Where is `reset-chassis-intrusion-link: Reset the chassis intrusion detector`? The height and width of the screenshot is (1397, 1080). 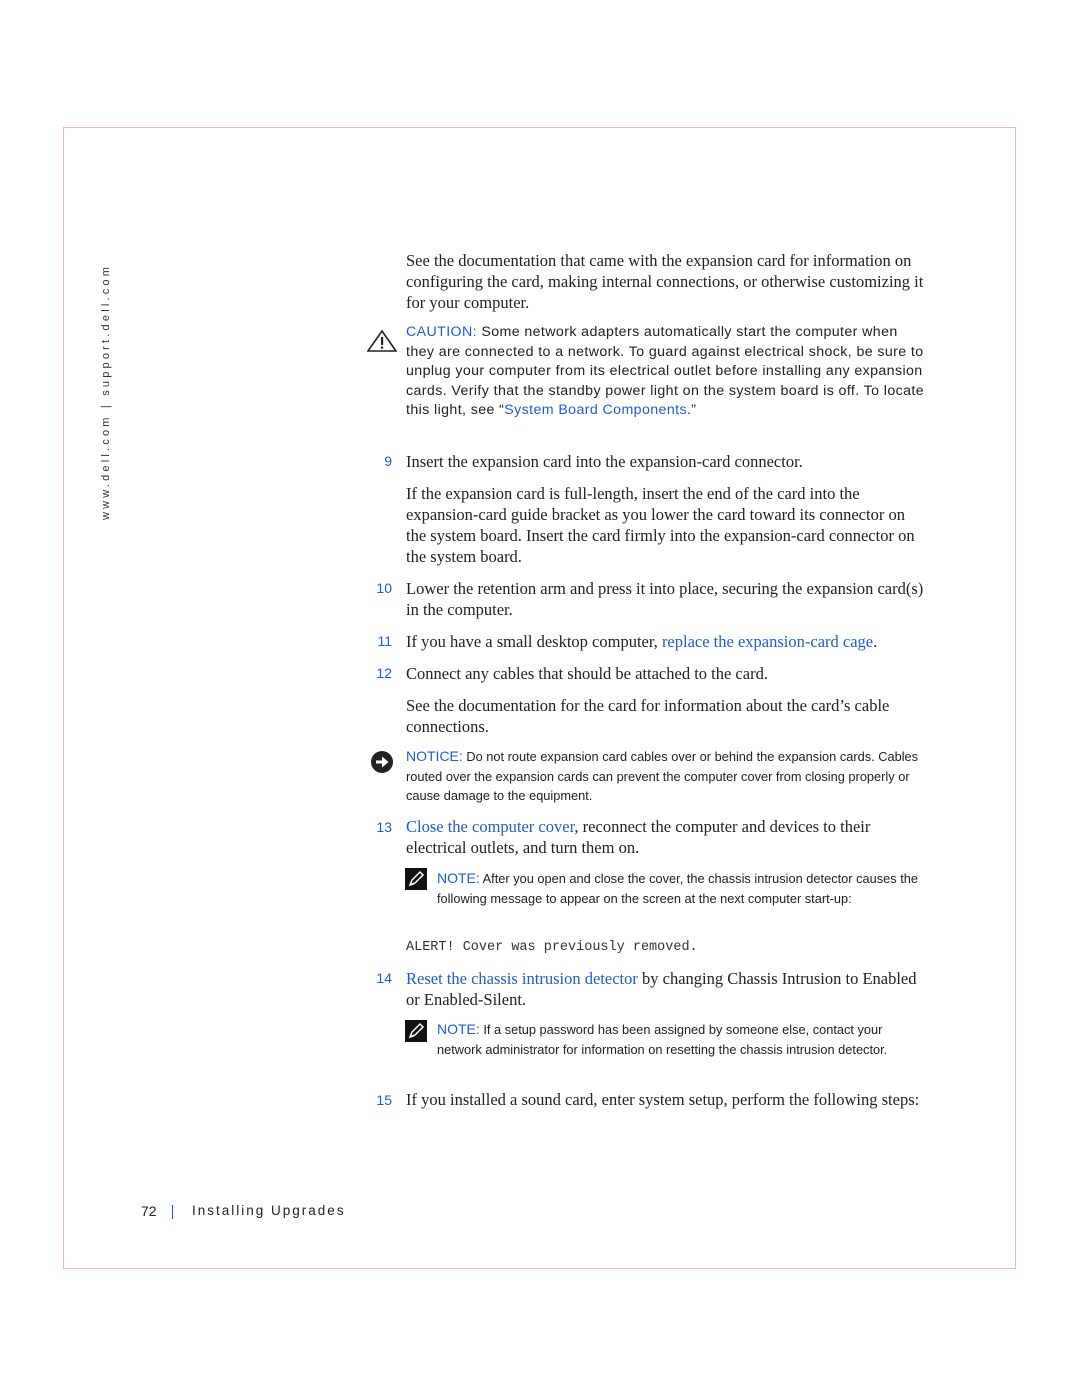 reset-chassis-intrusion-link: Reset the chassis intrusion detector is located at coordinates (522, 978).